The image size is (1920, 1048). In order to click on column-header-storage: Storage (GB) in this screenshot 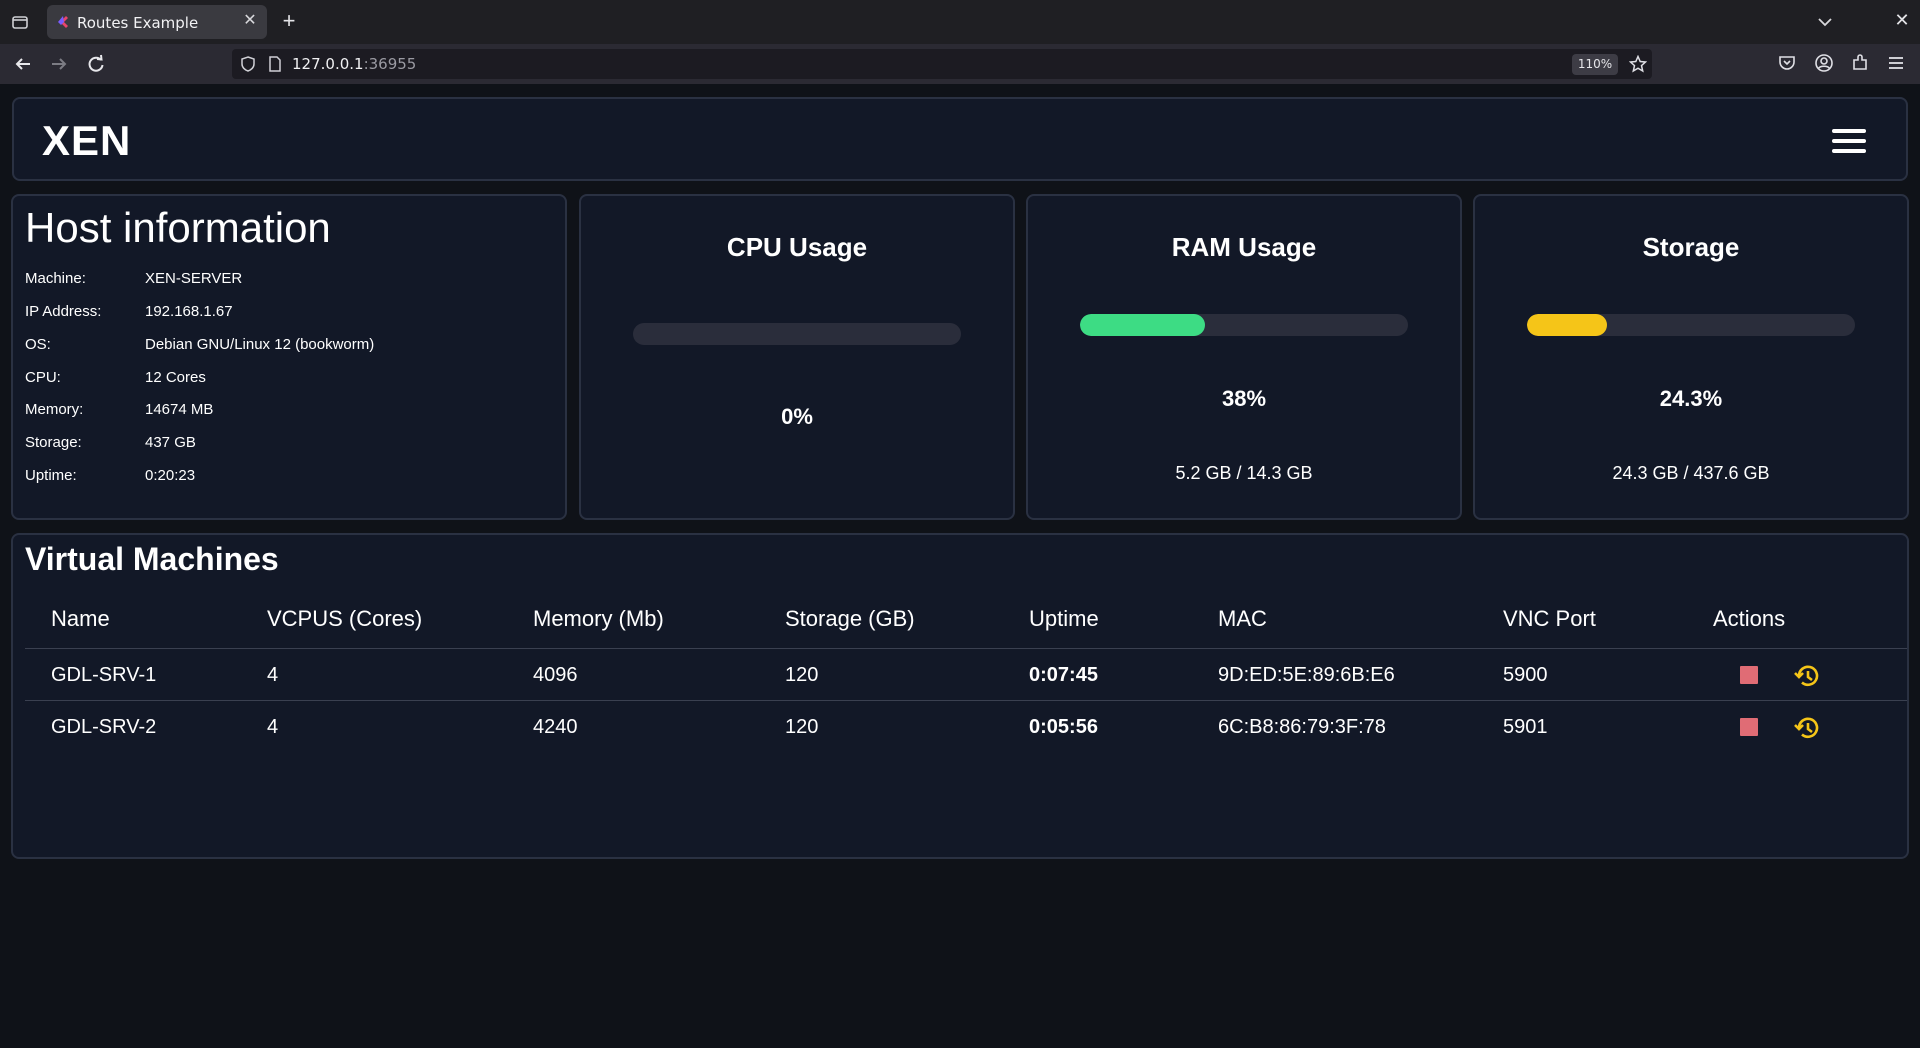, I will do `click(850, 618)`.